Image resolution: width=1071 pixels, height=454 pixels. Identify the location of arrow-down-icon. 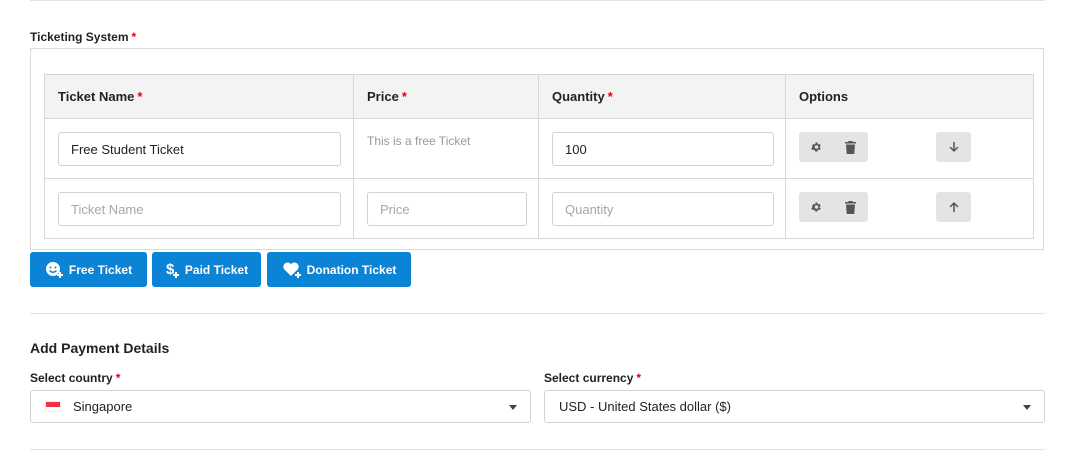
(953, 146).